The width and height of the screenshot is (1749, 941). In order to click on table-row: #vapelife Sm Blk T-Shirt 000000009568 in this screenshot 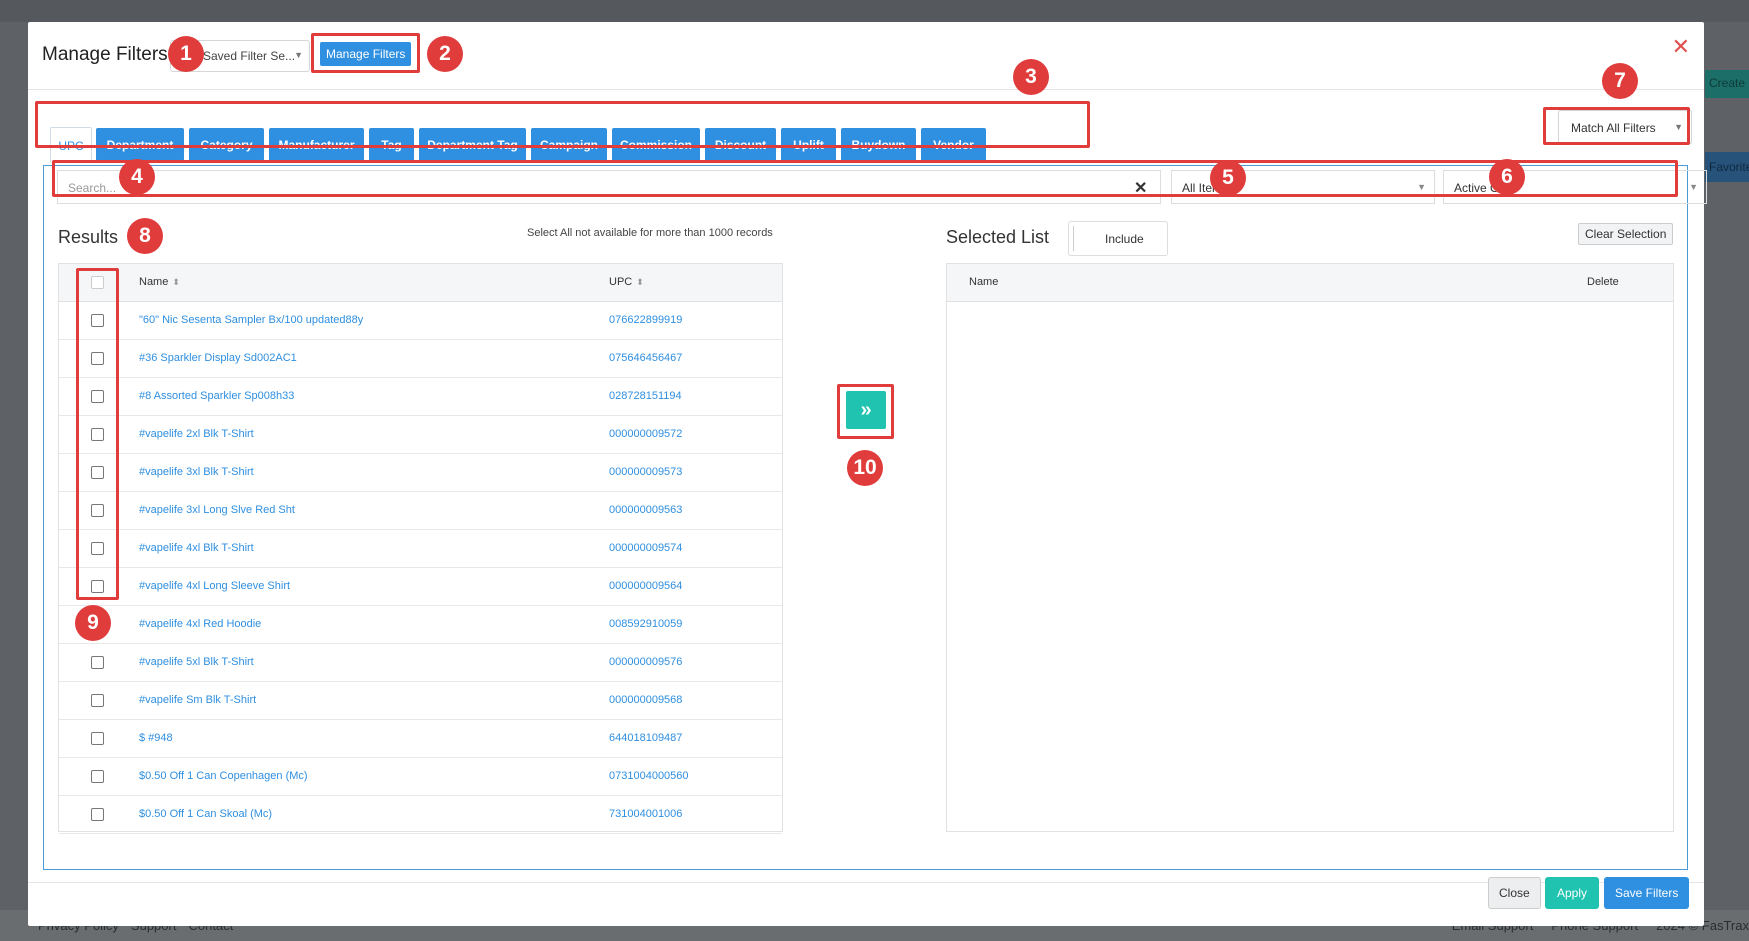, I will do `click(420, 701)`.